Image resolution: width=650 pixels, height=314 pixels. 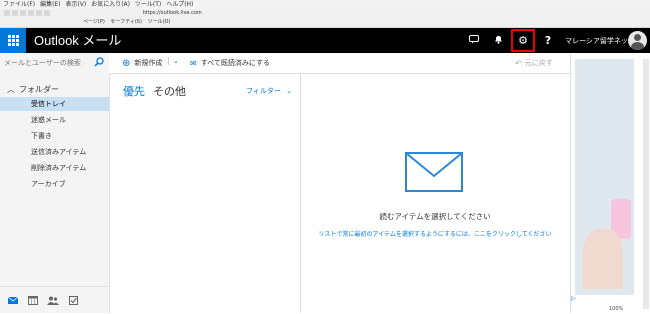 What do you see at coordinates (172, 13) in the screenshot?
I see `url-text: https://outlook.live.com` at bounding box center [172, 13].